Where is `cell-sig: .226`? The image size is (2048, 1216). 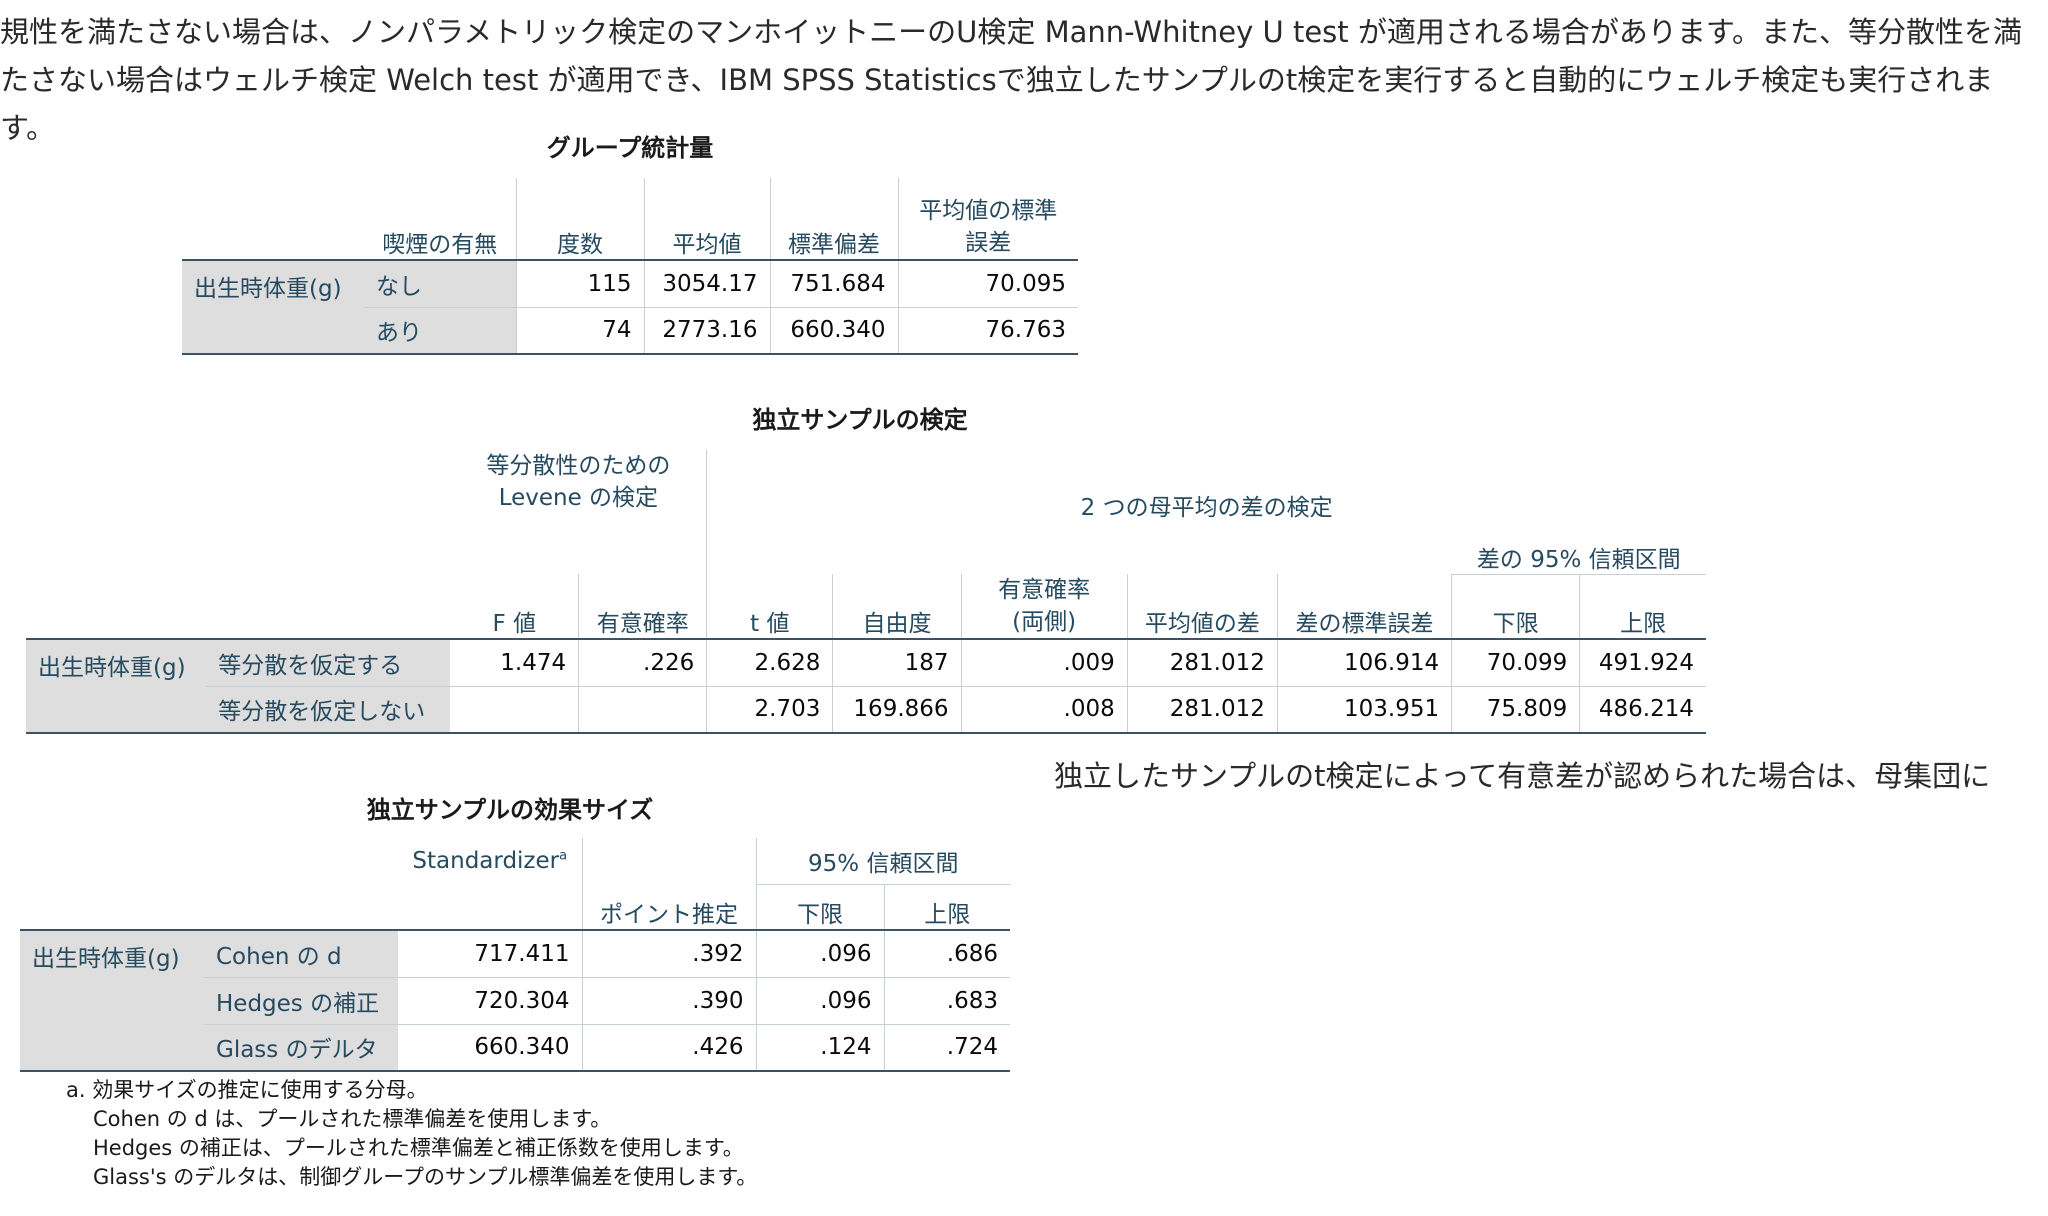 cell-sig: .226 is located at coordinates (642, 663).